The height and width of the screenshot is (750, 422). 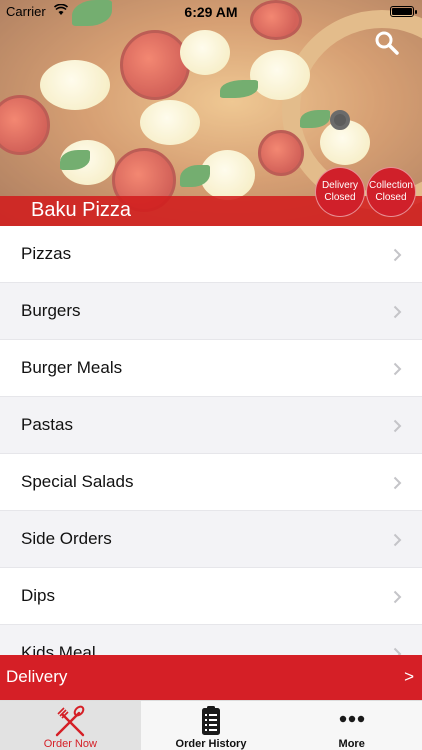 I want to click on menu-item-label: Kids Meal, so click(x=58, y=649).